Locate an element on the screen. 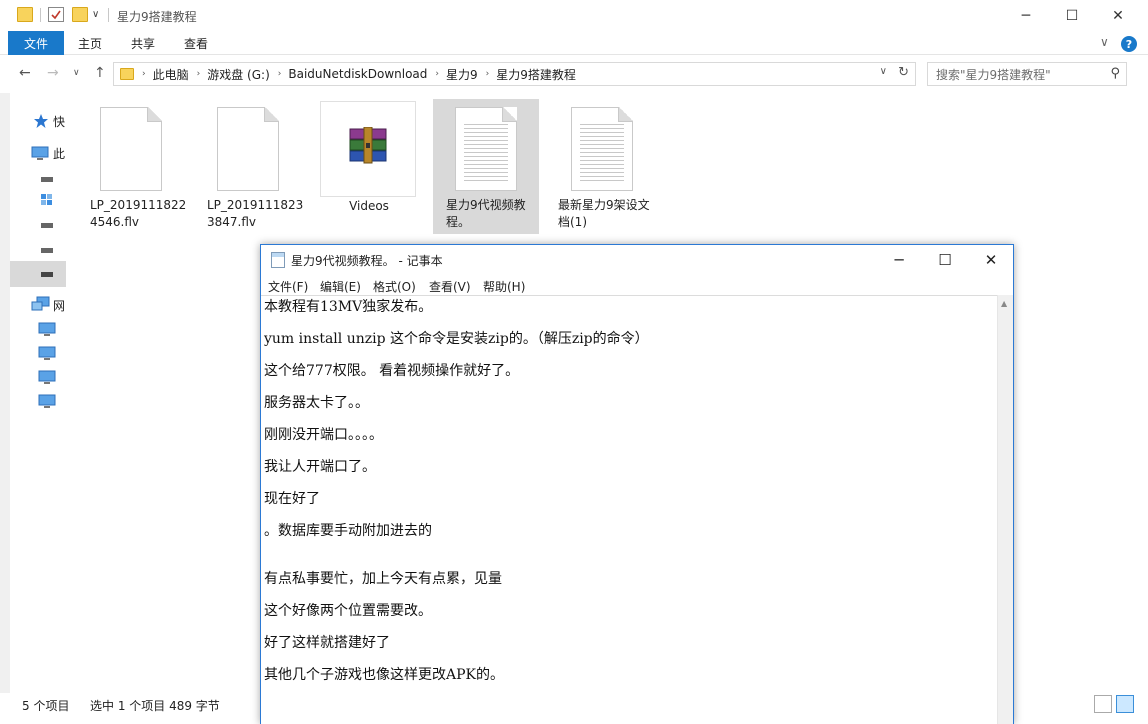 The height and width of the screenshot is (724, 1148). ribbon-tab-share: 共享 is located at coordinates (143, 43).